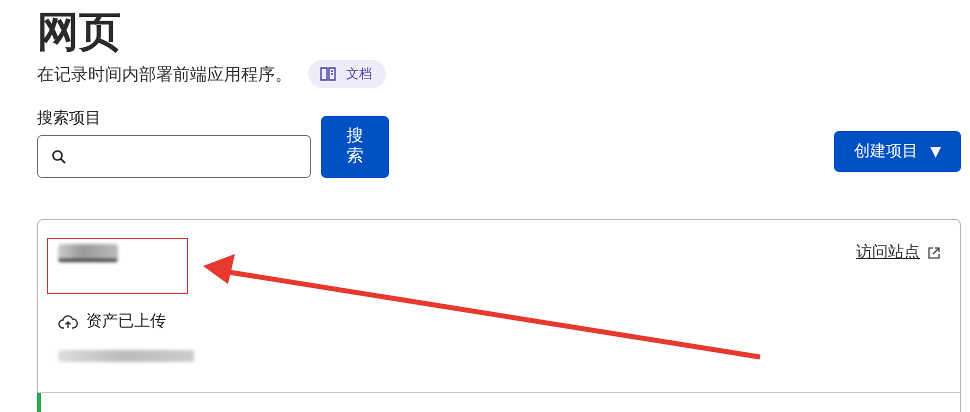 The width and height of the screenshot is (970, 412). I want to click on search-icon, so click(59, 156).